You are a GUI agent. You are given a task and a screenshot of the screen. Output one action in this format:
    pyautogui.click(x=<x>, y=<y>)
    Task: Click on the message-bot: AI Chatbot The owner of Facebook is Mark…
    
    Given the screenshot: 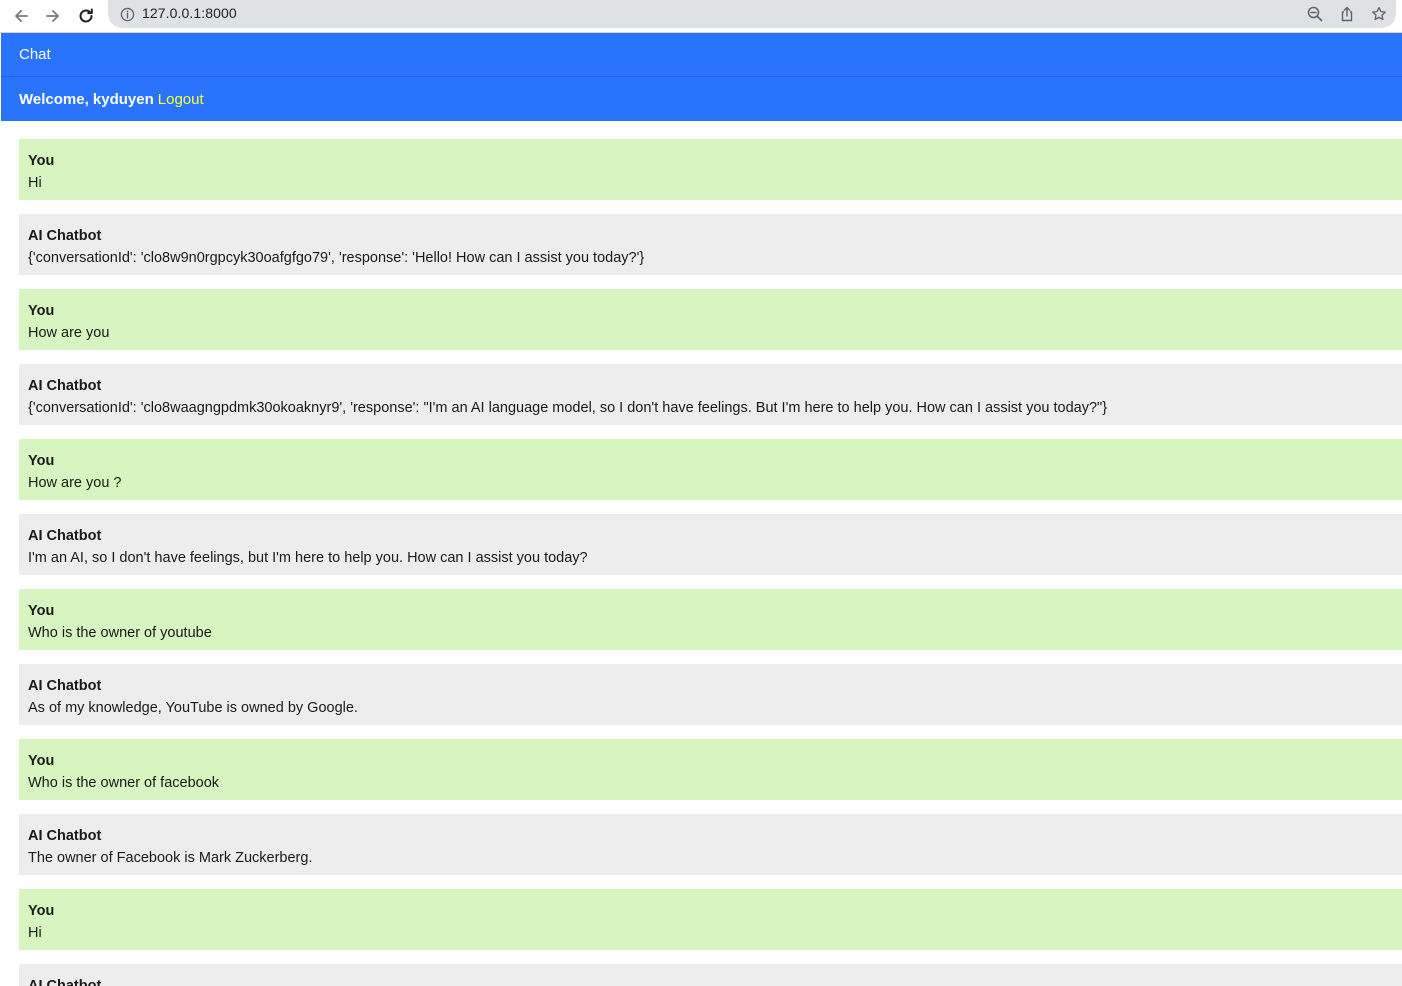 What is the action you would take?
    pyautogui.click(x=710, y=844)
    